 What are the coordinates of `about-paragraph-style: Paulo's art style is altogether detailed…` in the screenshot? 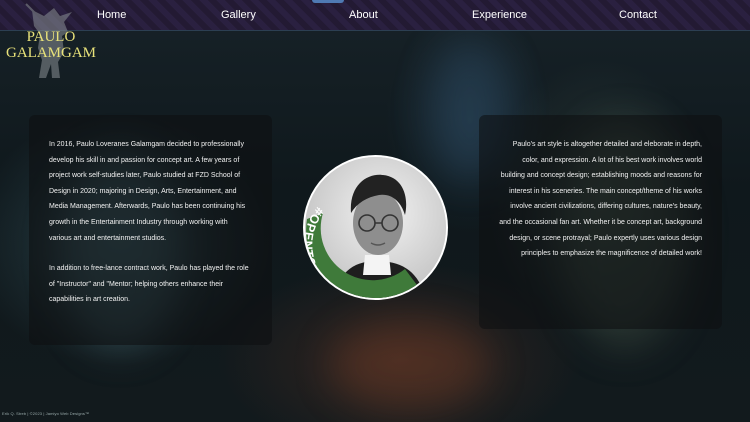 It's located at (600, 199).